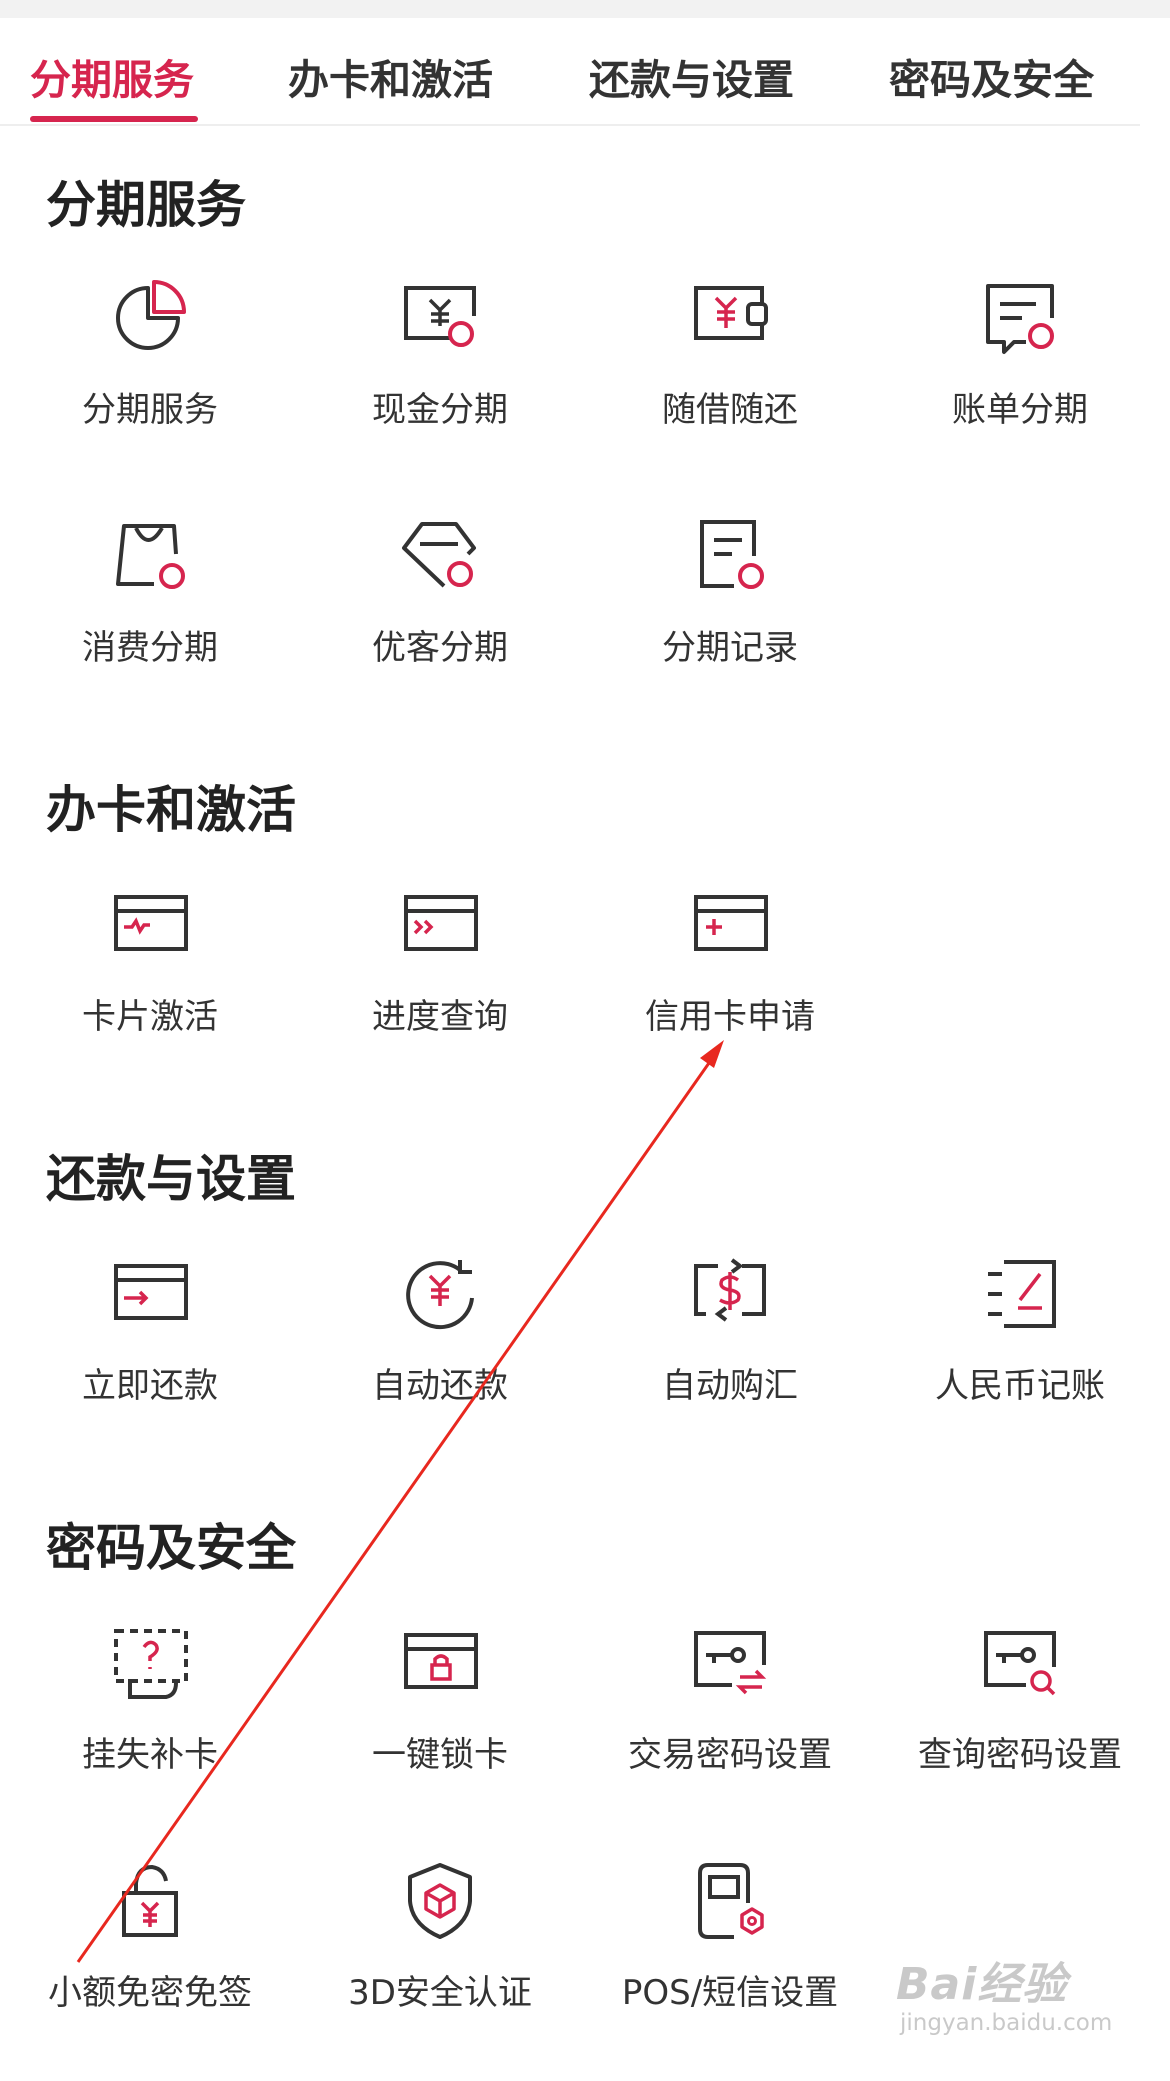 This screenshot has width=1170, height=2081. What do you see at coordinates (1020, 1294) in the screenshot?
I see `rmb-bookkeeping-icon` at bounding box center [1020, 1294].